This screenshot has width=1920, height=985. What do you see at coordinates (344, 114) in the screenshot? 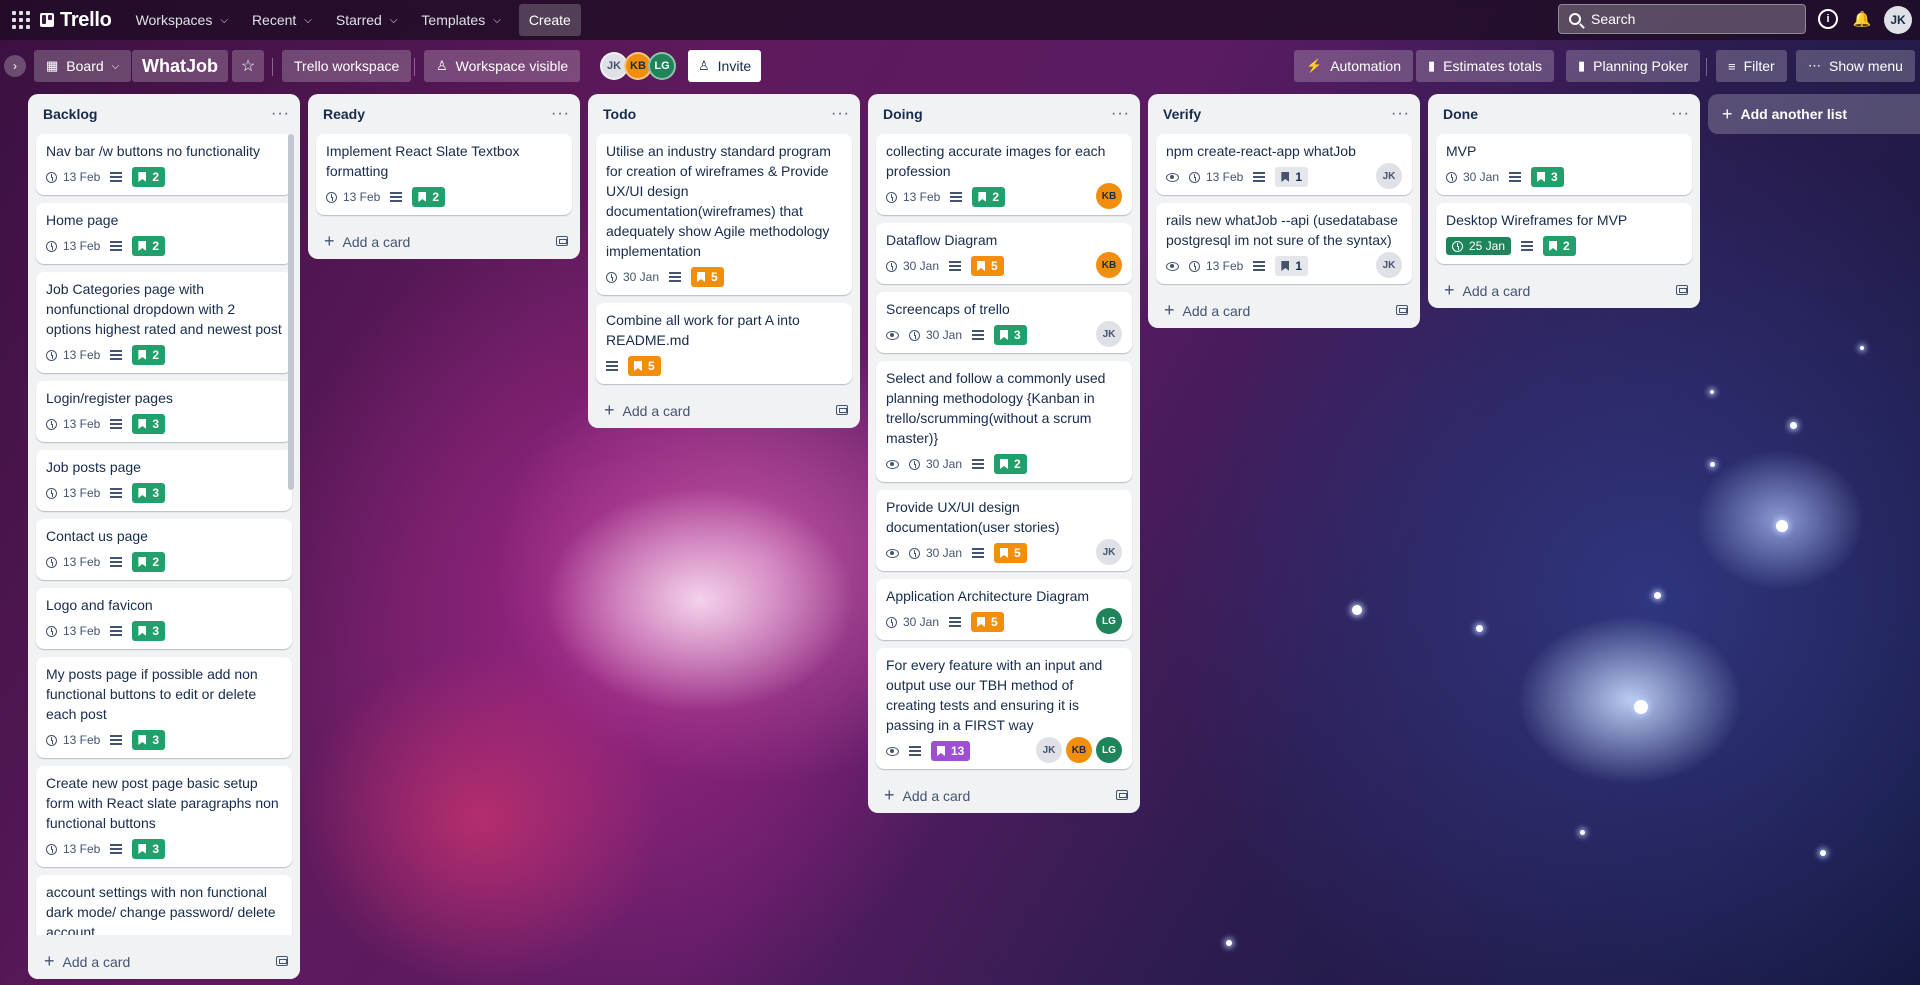
I see `list-title: Ready` at bounding box center [344, 114].